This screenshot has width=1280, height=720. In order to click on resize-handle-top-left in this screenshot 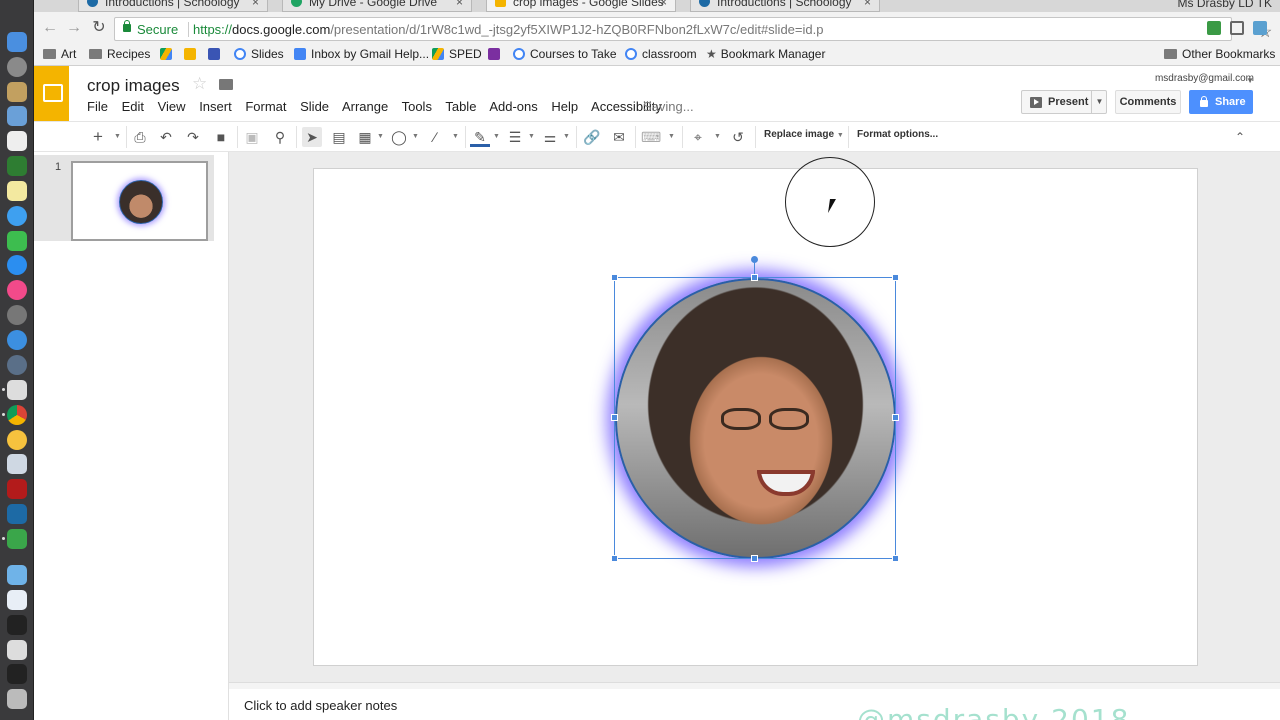, I will do `click(614, 277)`.